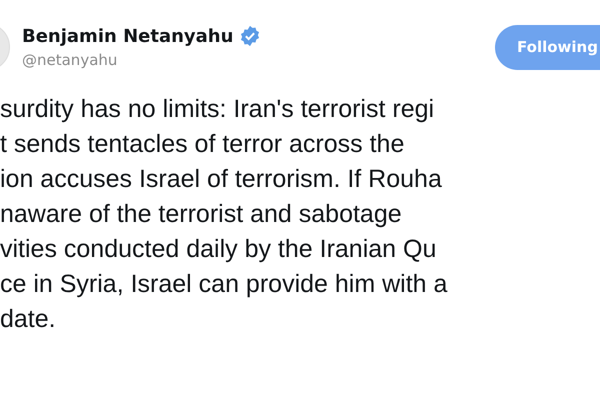 The image size is (600, 400). Describe the element at coordinates (219, 249) in the screenshot. I see `tweet-text-line: vities conducted daily by the Iranian Qu` at that location.